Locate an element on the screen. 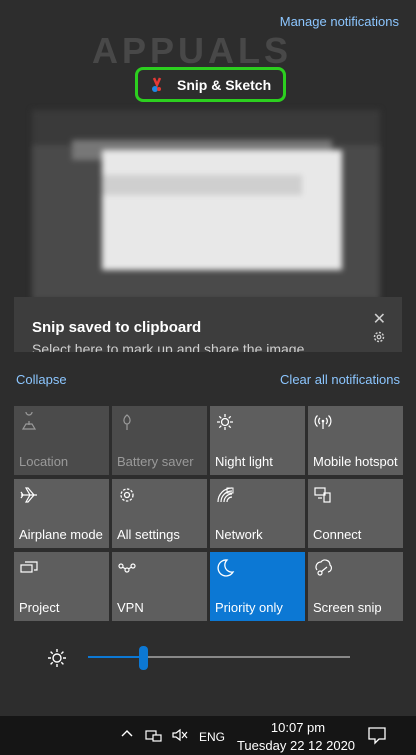  clear-all-notifications-link: Clear all notifications is located at coordinates (340, 379).